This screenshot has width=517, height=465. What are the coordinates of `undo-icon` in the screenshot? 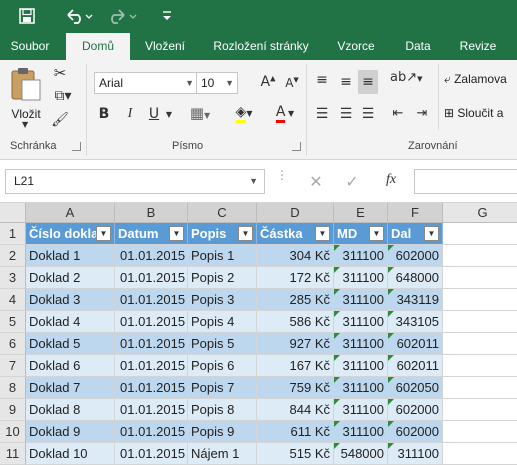 It's located at (79, 16).